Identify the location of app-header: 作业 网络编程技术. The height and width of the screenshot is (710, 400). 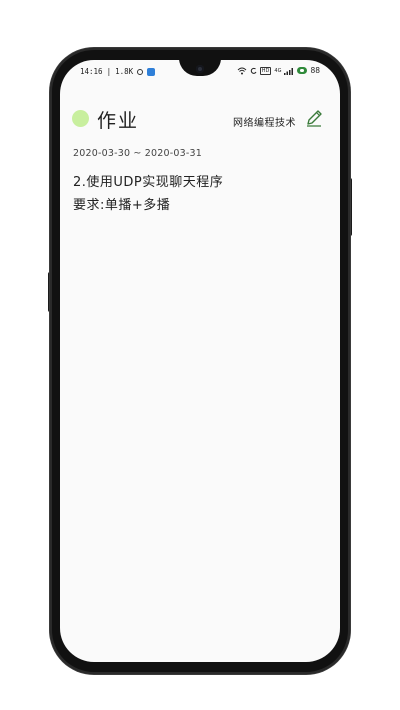
(200, 111).